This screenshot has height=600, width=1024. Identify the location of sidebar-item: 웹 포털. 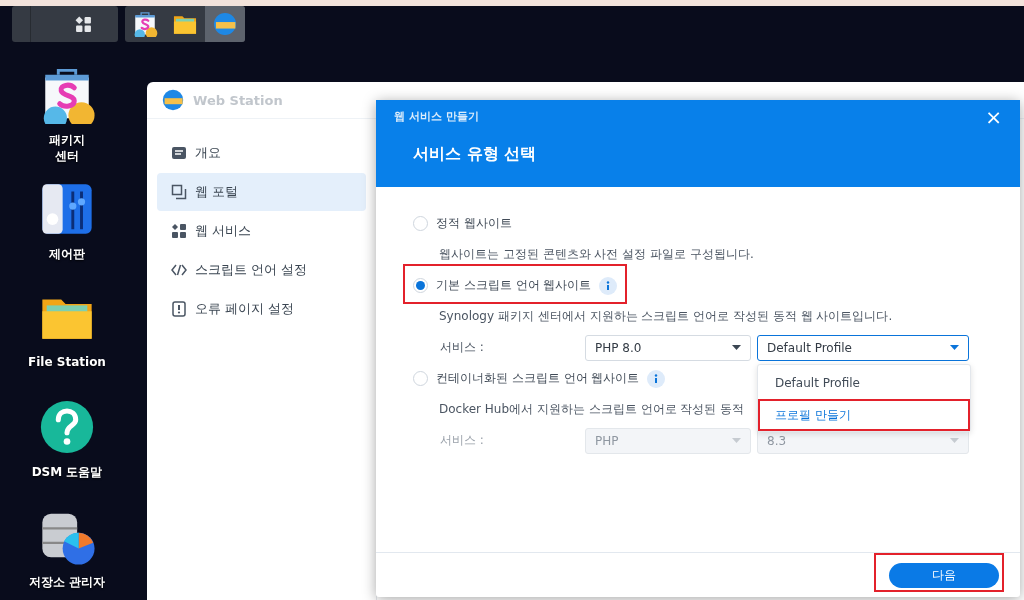
(261, 192).